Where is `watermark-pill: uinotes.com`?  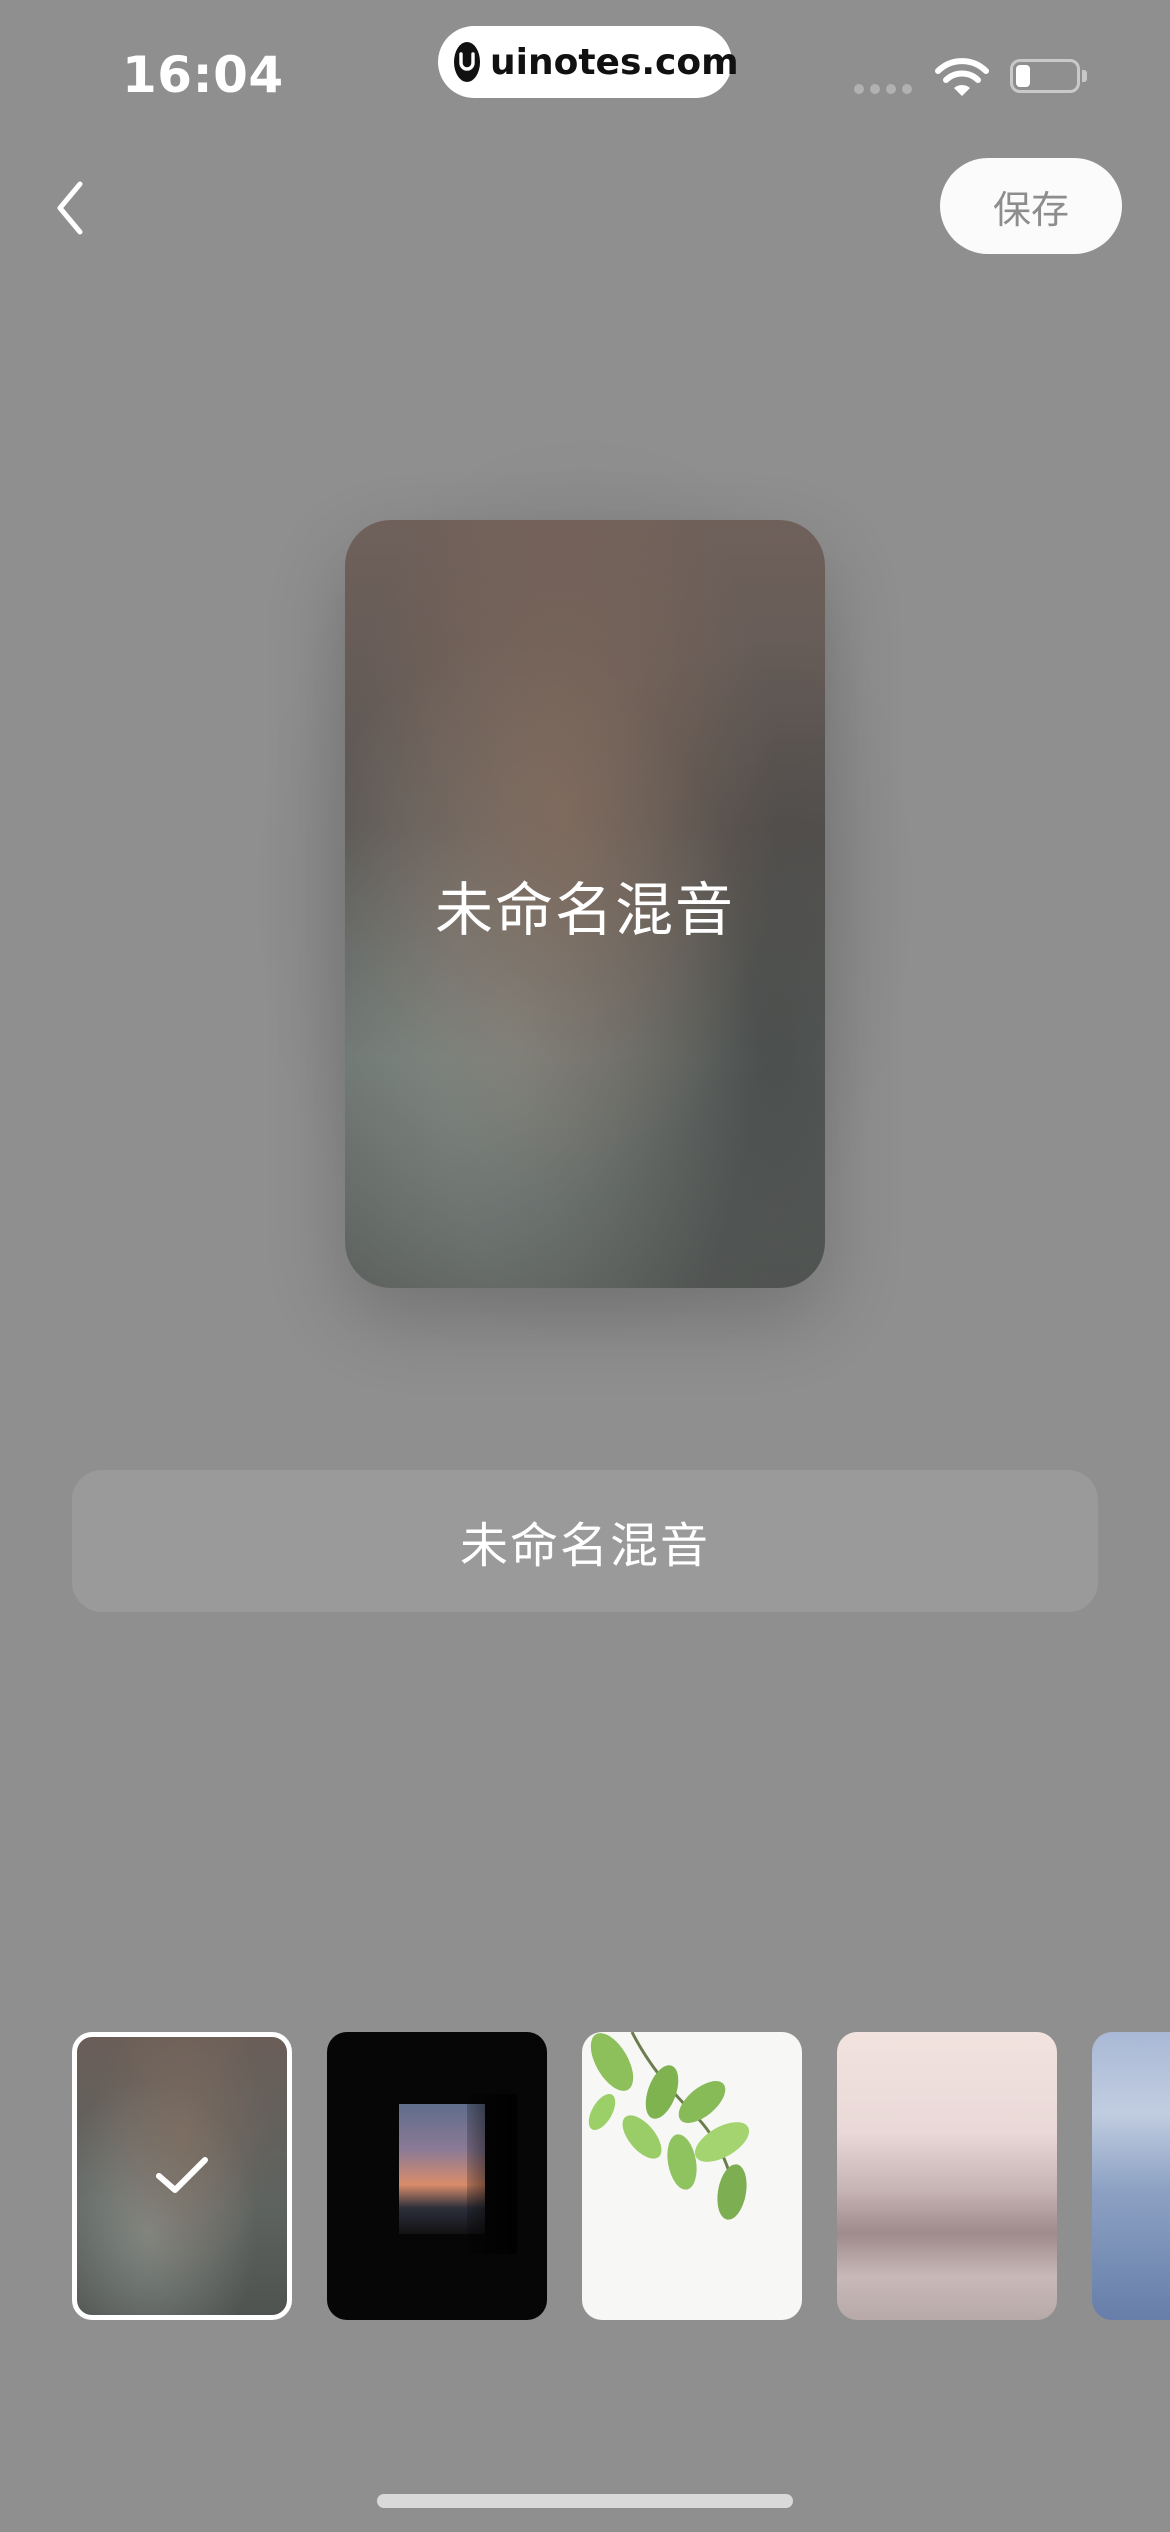 watermark-pill: uinotes.com is located at coordinates (588, 62).